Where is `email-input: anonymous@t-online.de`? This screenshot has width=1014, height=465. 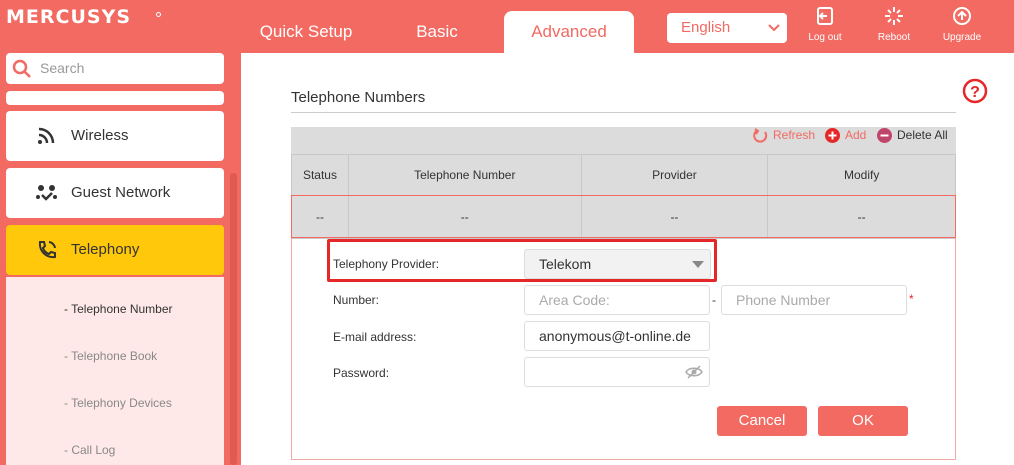 email-input: anonymous@t-online.de is located at coordinates (617, 336).